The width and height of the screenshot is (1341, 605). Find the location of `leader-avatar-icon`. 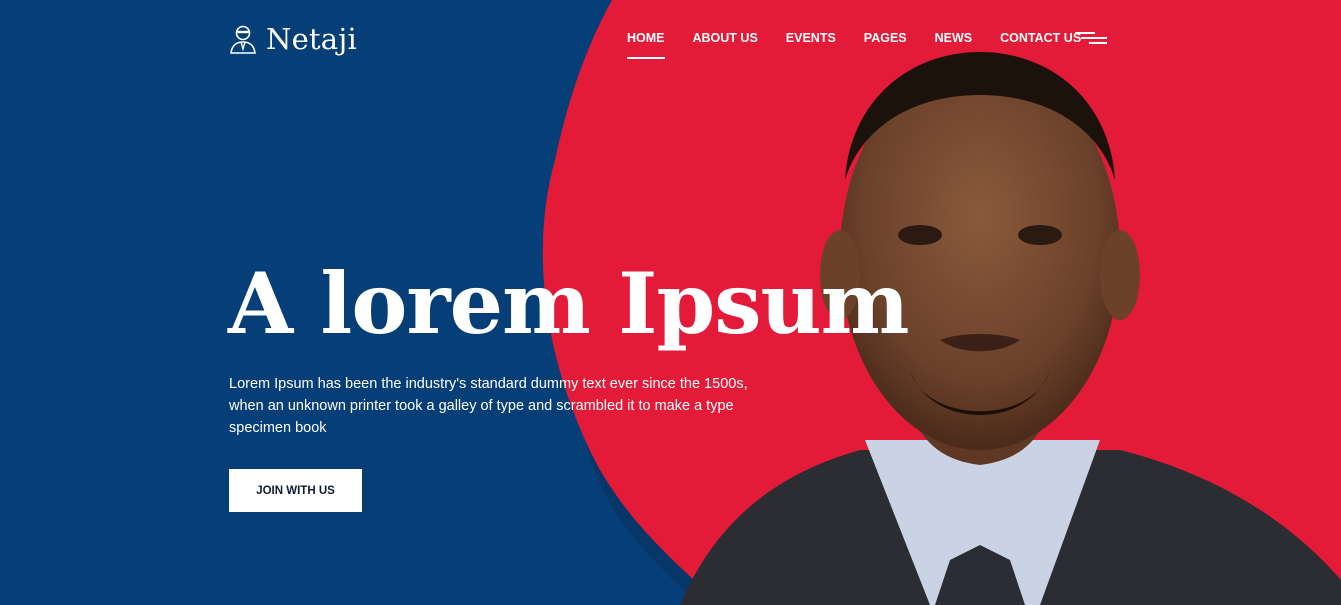

leader-avatar-icon is located at coordinates (243, 39).